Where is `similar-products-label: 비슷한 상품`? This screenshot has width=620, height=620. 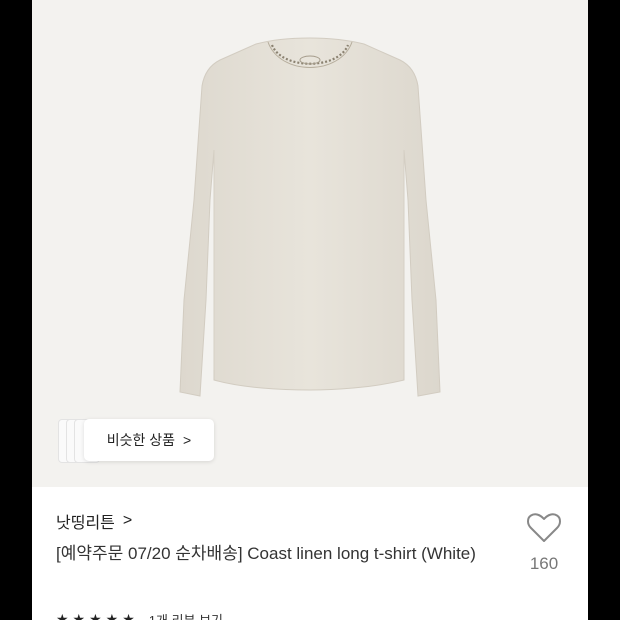 similar-products-label: 비슷한 상품 is located at coordinates (141, 440).